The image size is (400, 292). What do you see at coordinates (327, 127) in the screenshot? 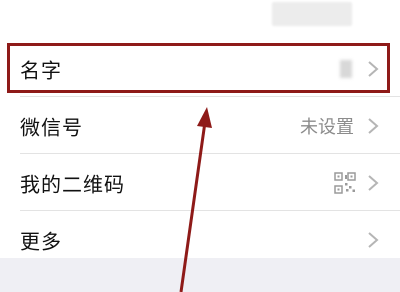
I see `list-item-value: 未设置` at bounding box center [327, 127].